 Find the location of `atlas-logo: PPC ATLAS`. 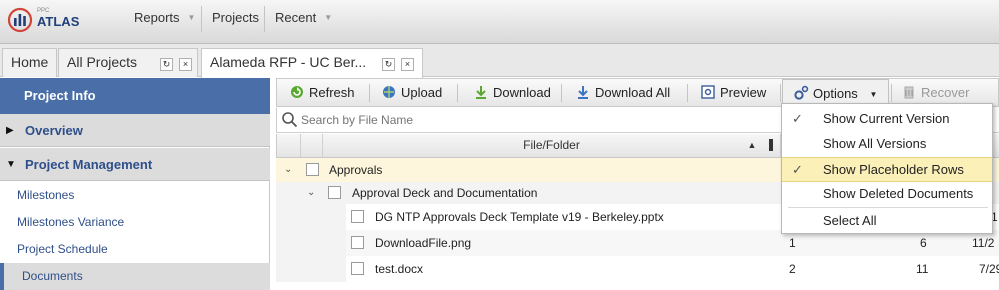

atlas-logo: PPC ATLAS is located at coordinates (45, 22).